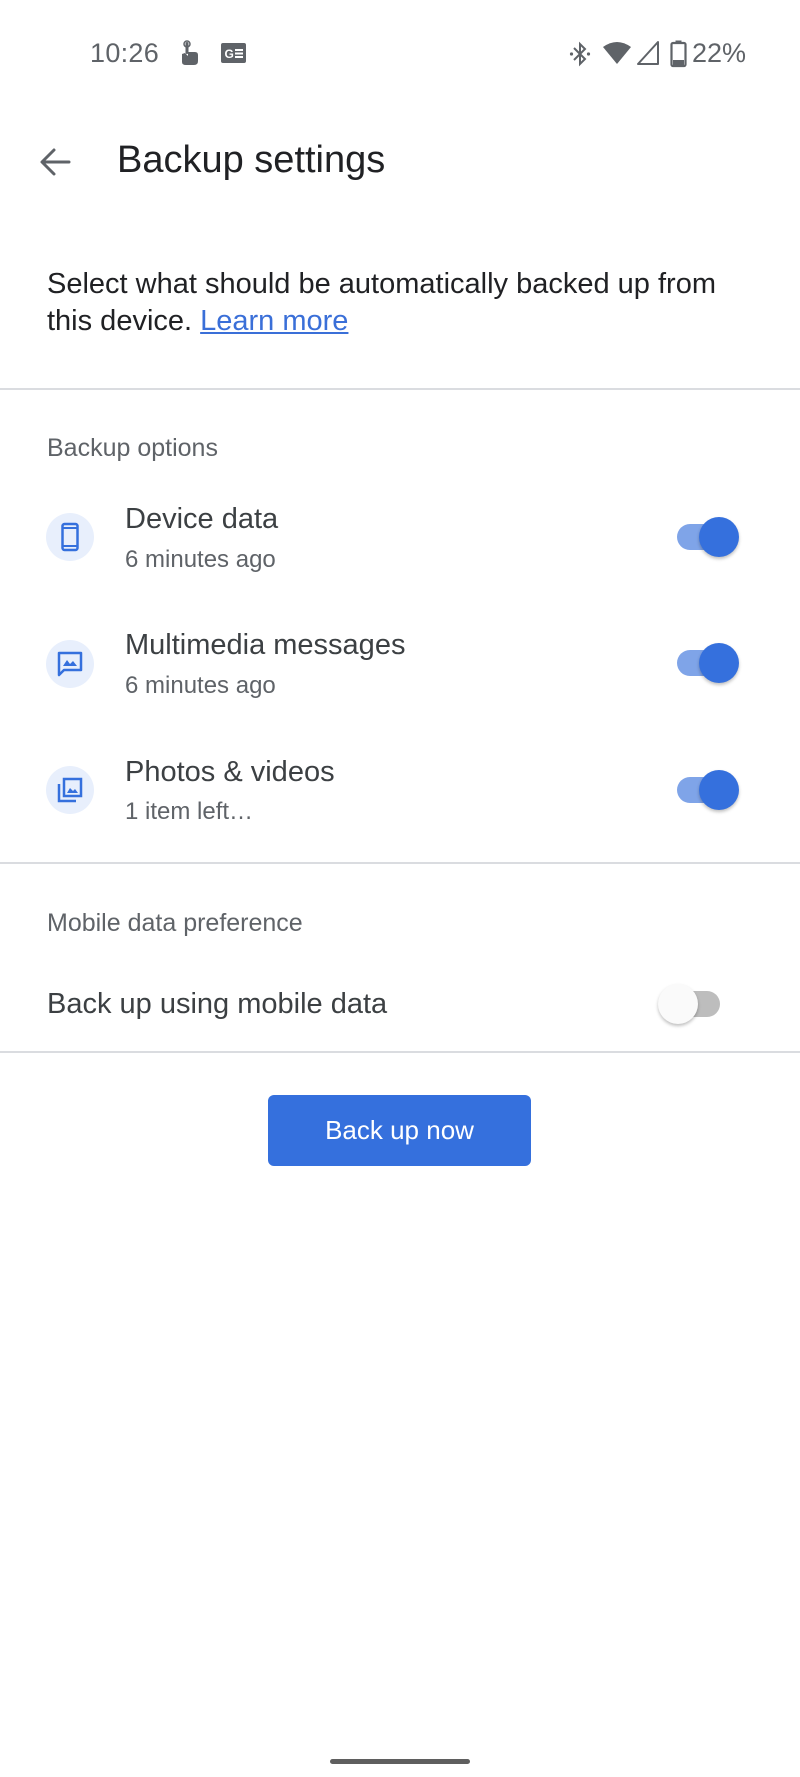  What do you see at coordinates (399, 1130) in the screenshot?
I see `back-up-now-button: Back up now` at bounding box center [399, 1130].